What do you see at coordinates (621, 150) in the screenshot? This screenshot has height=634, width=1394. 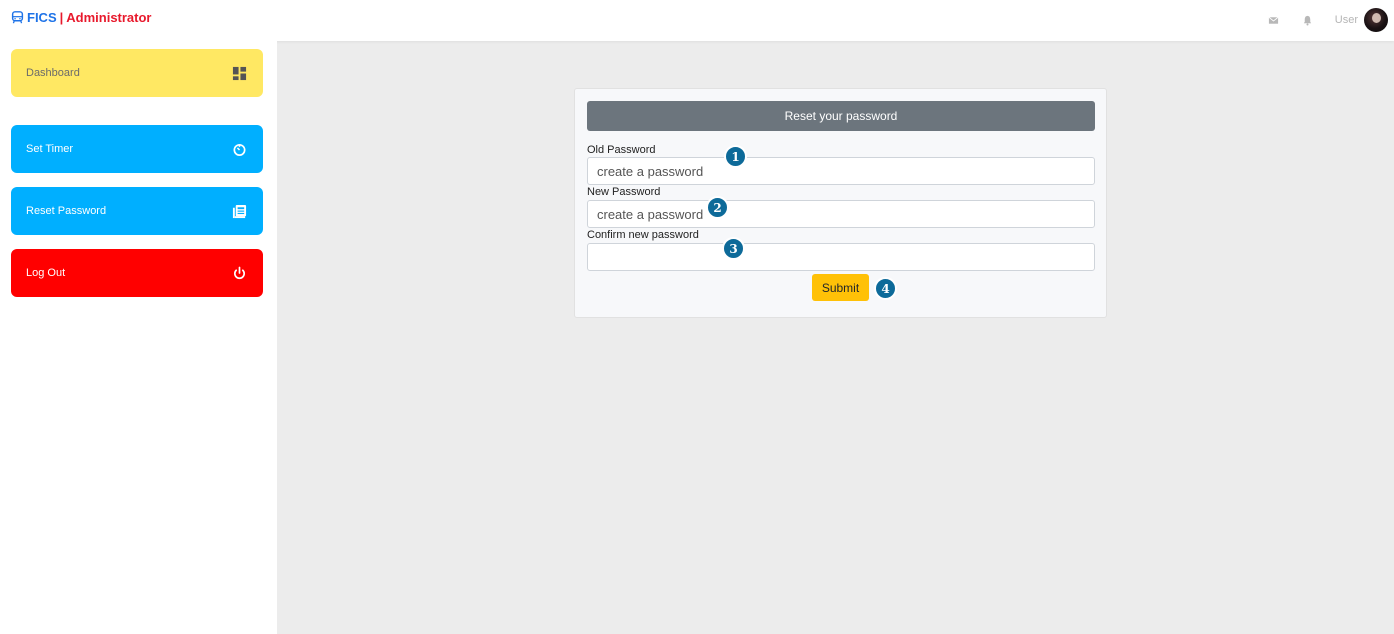 I see `old-password-label: Old Password` at bounding box center [621, 150].